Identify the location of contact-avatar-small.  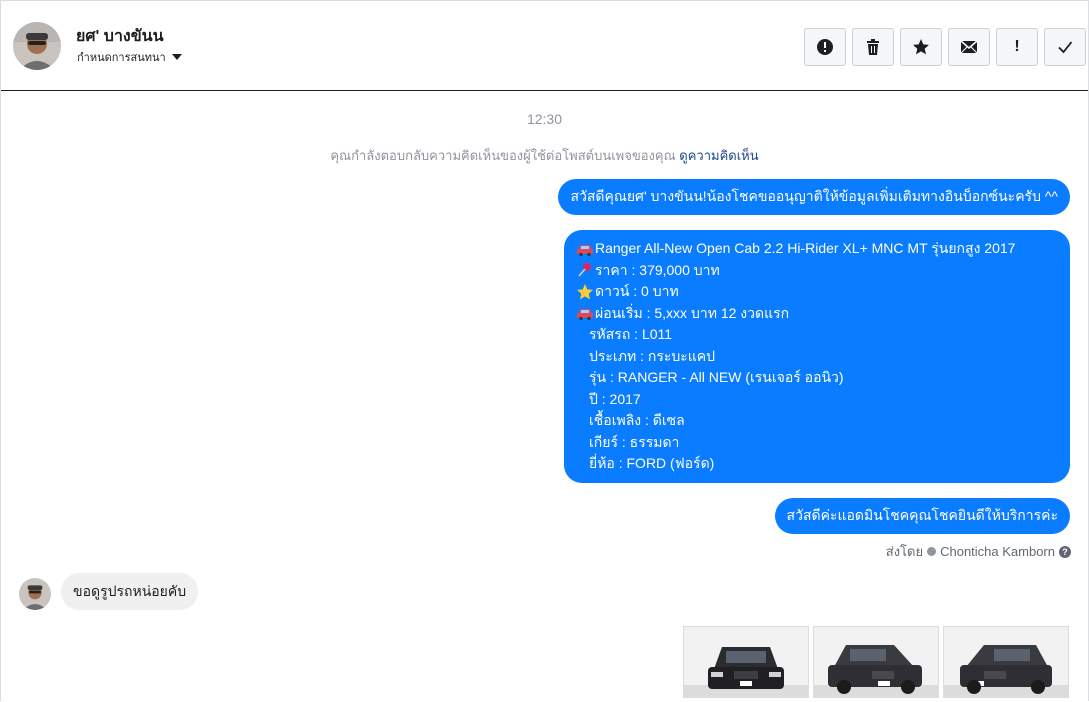
(35, 594).